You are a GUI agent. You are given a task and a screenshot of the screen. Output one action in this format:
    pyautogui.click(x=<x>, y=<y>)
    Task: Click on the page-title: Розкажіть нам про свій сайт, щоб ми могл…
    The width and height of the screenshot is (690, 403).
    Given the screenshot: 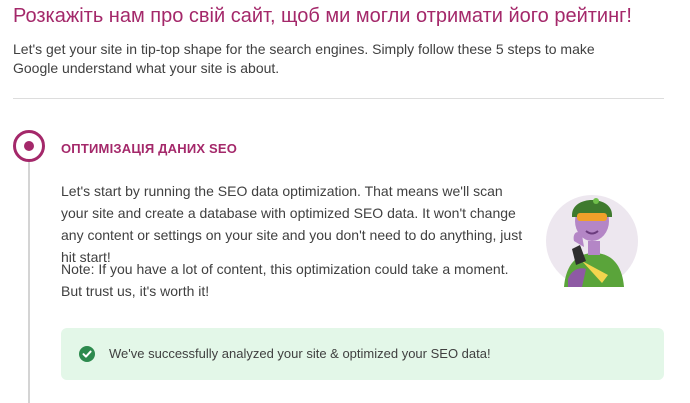 What is the action you would take?
    pyautogui.click(x=322, y=16)
    